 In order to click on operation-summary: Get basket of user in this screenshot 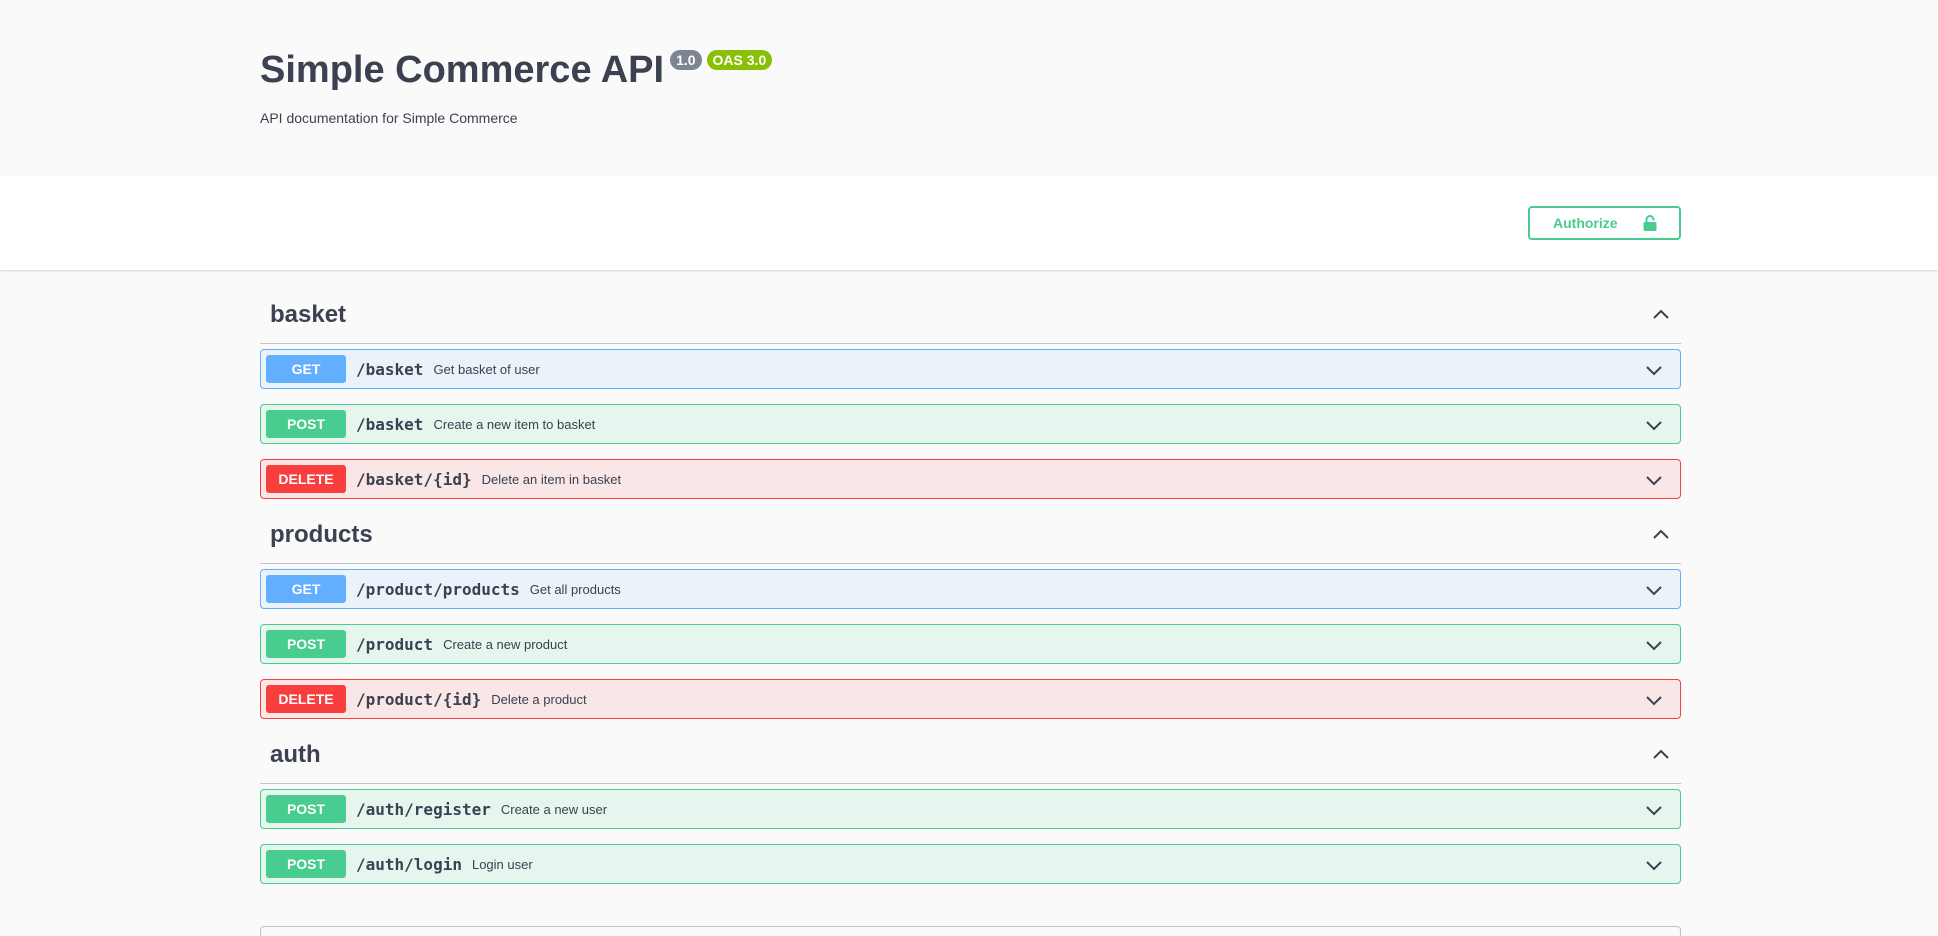, I will do `click(486, 369)`.